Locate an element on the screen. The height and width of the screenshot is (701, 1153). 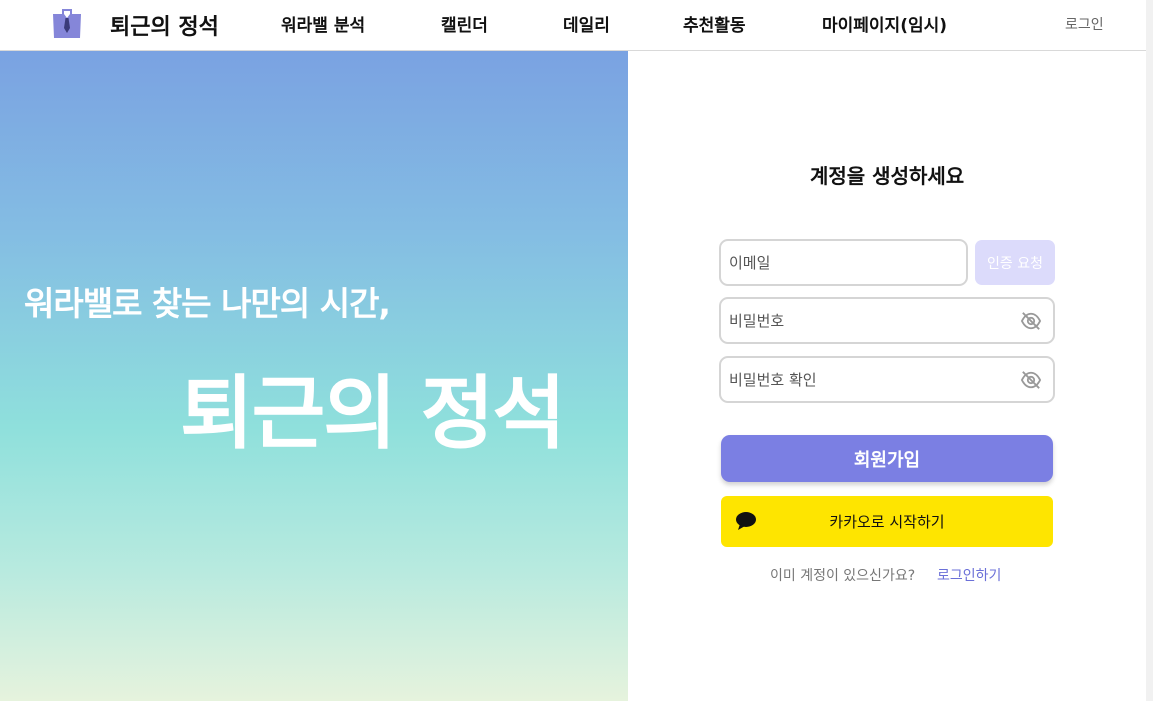
password-confirm-field is located at coordinates (887, 379).